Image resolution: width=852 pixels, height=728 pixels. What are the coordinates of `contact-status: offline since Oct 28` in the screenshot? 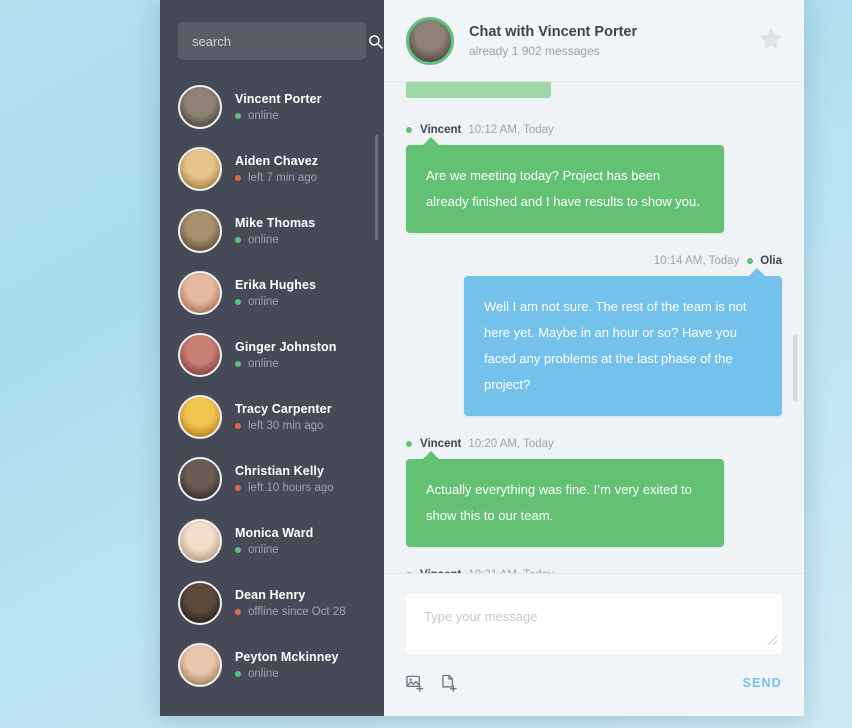 It's located at (300, 612).